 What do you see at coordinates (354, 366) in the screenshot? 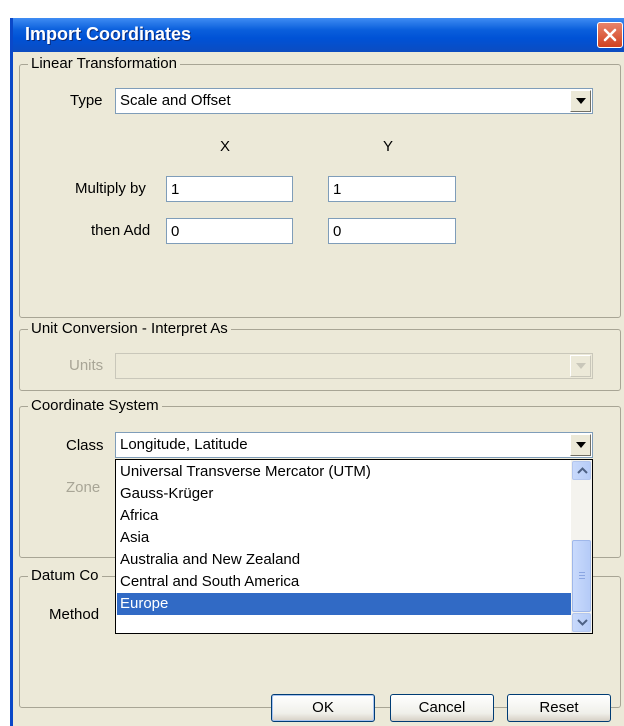
I see `units-select` at bounding box center [354, 366].